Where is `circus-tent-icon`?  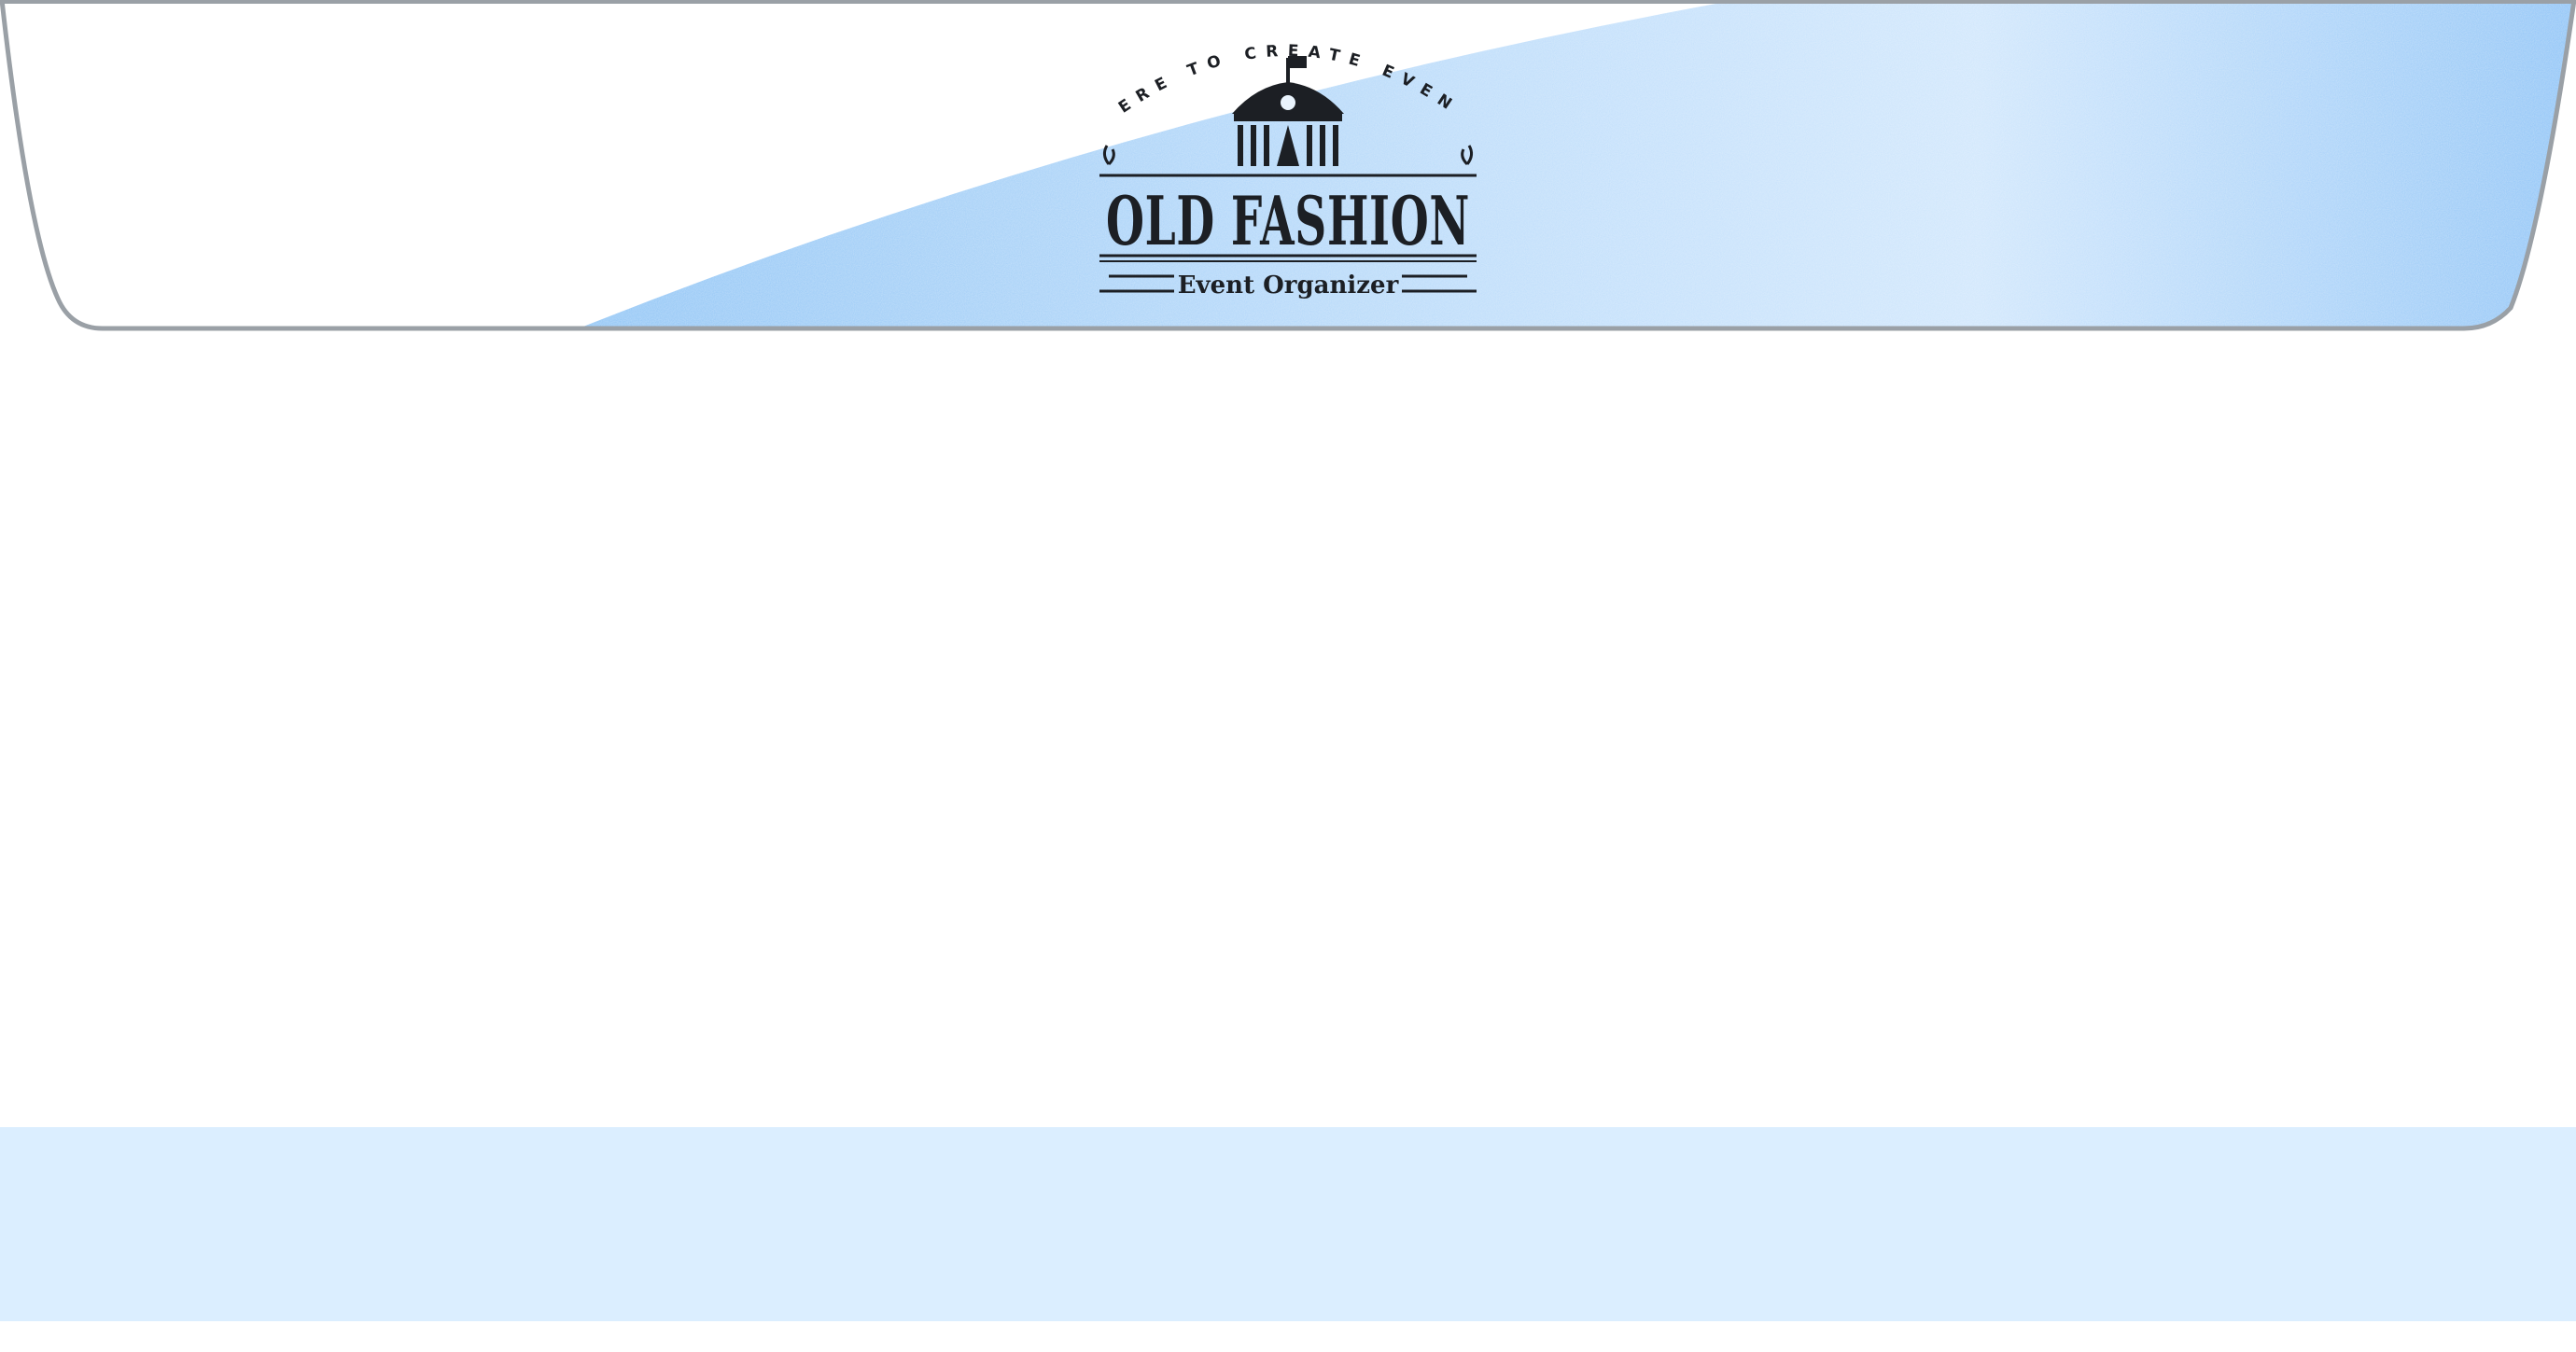
circus-tent-icon is located at coordinates (1288, 111).